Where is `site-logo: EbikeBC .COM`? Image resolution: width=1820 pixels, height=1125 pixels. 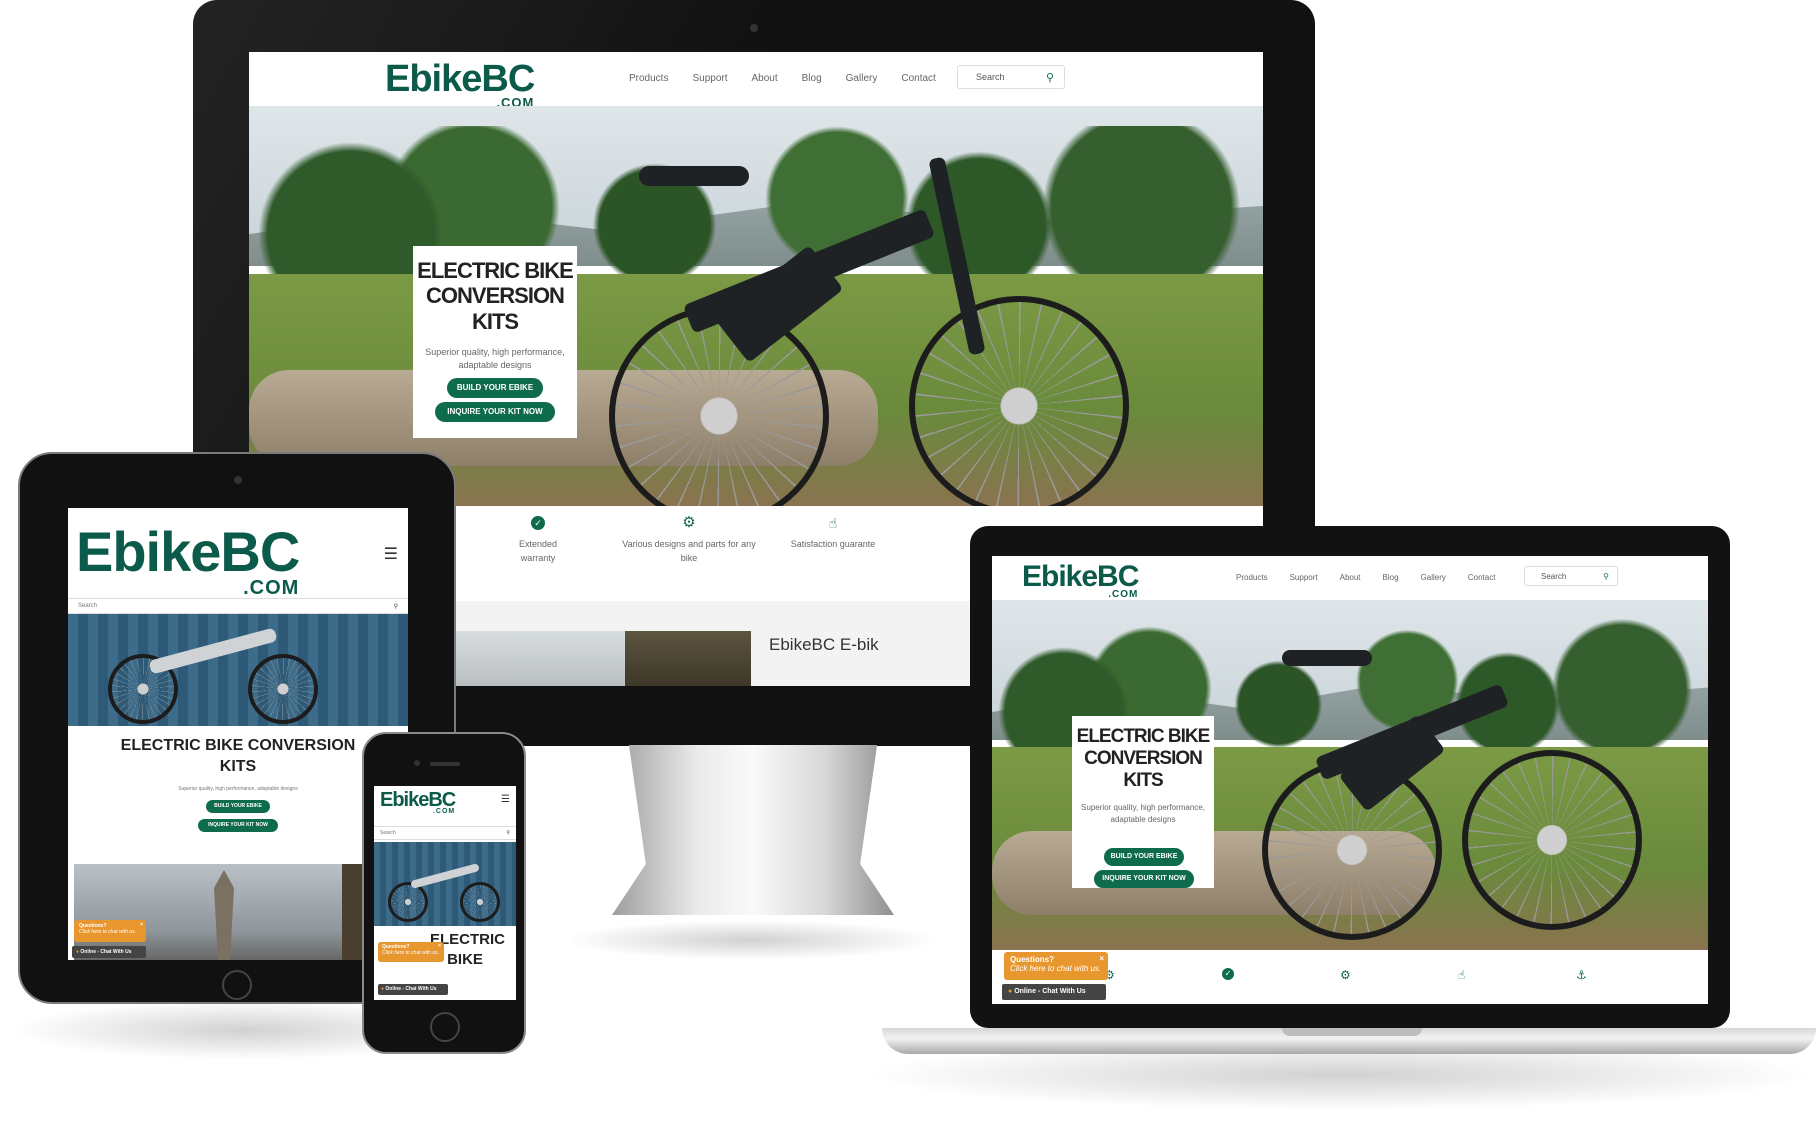 site-logo: EbikeBC .COM is located at coordinates (460, 83).